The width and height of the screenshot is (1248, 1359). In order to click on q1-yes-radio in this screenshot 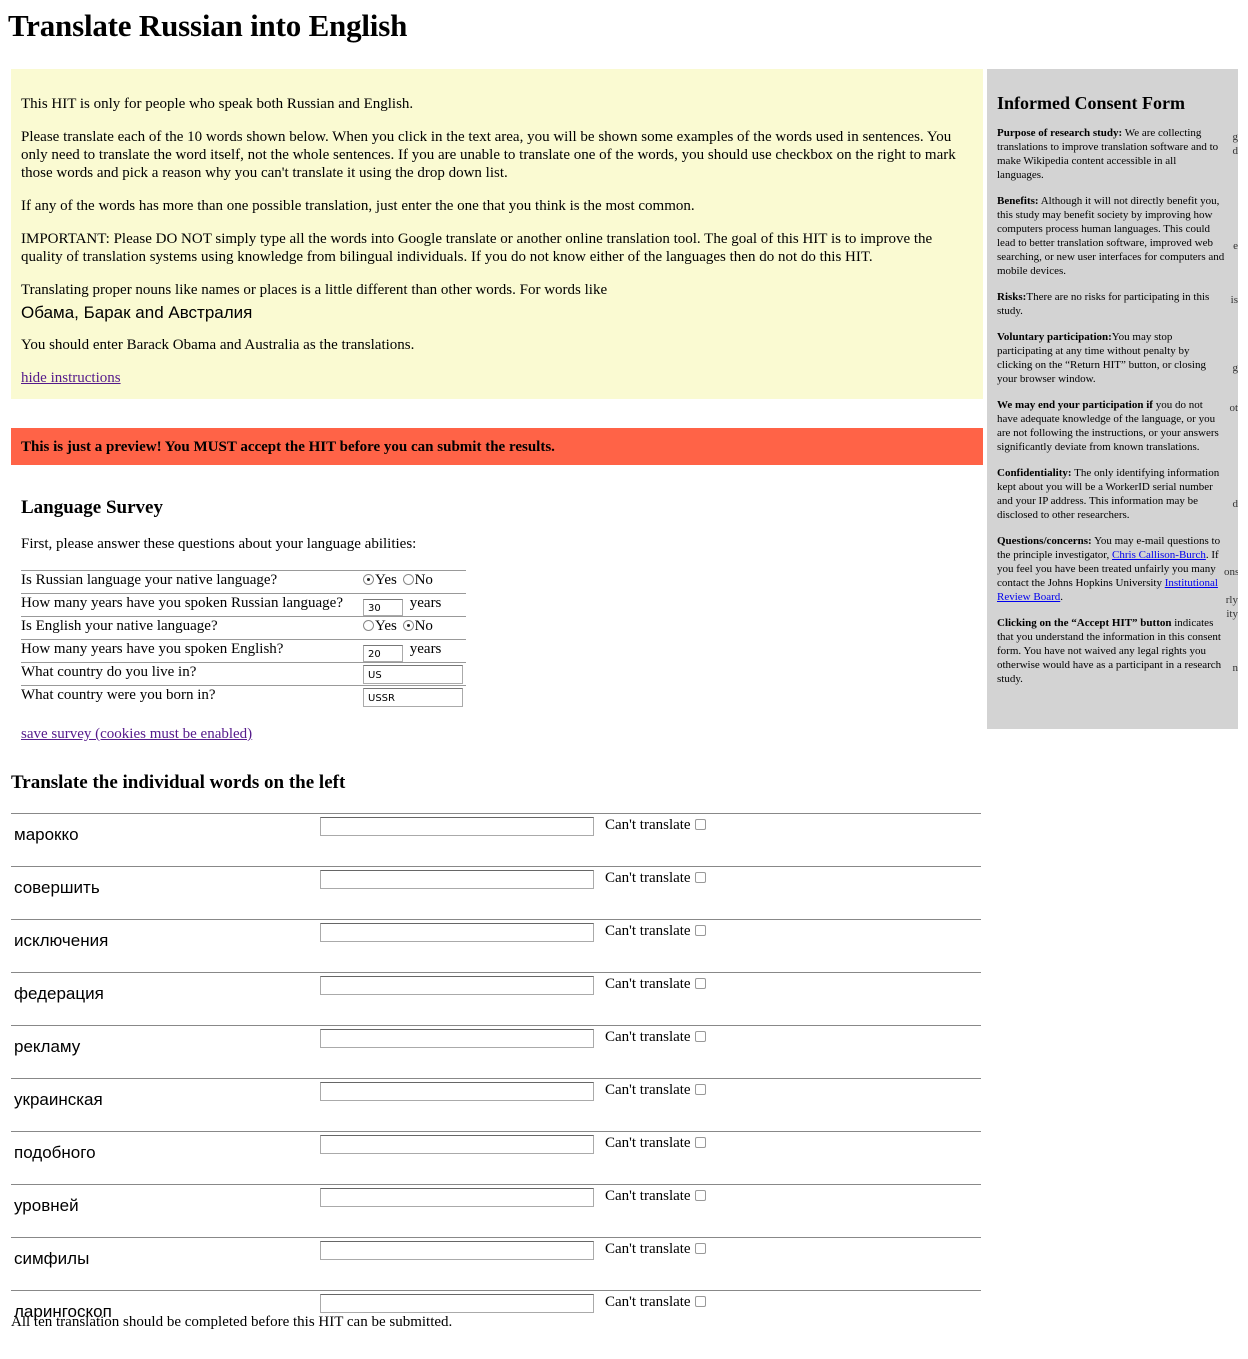, I will do `click(368, 579)`.